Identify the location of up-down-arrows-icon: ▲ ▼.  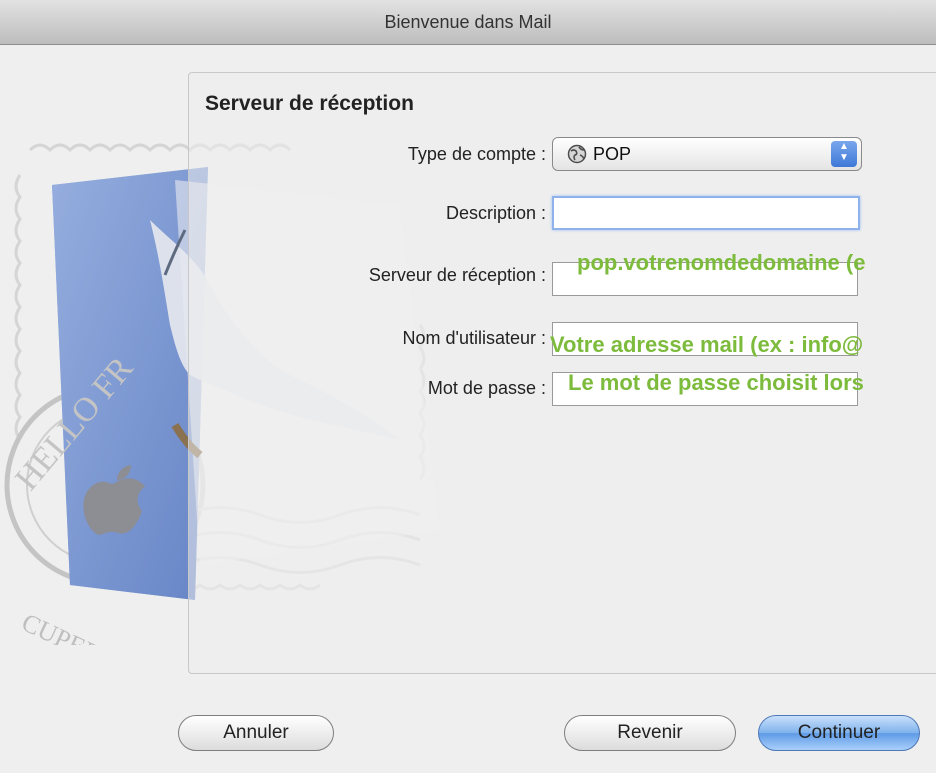
(844, 154).